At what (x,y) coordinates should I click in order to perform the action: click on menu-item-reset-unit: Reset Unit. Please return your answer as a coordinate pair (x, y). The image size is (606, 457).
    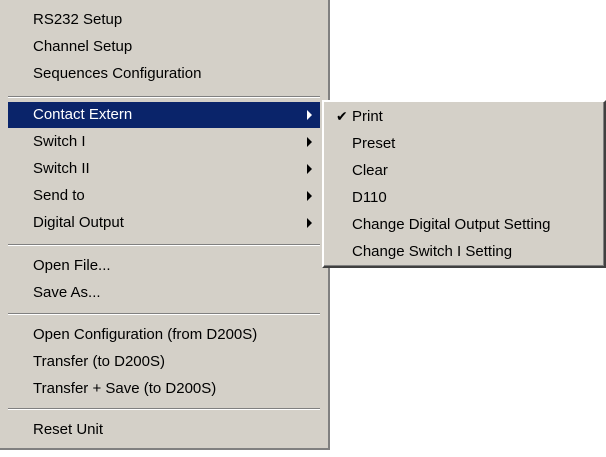
    Looking at the image, I should click on (164, 430).